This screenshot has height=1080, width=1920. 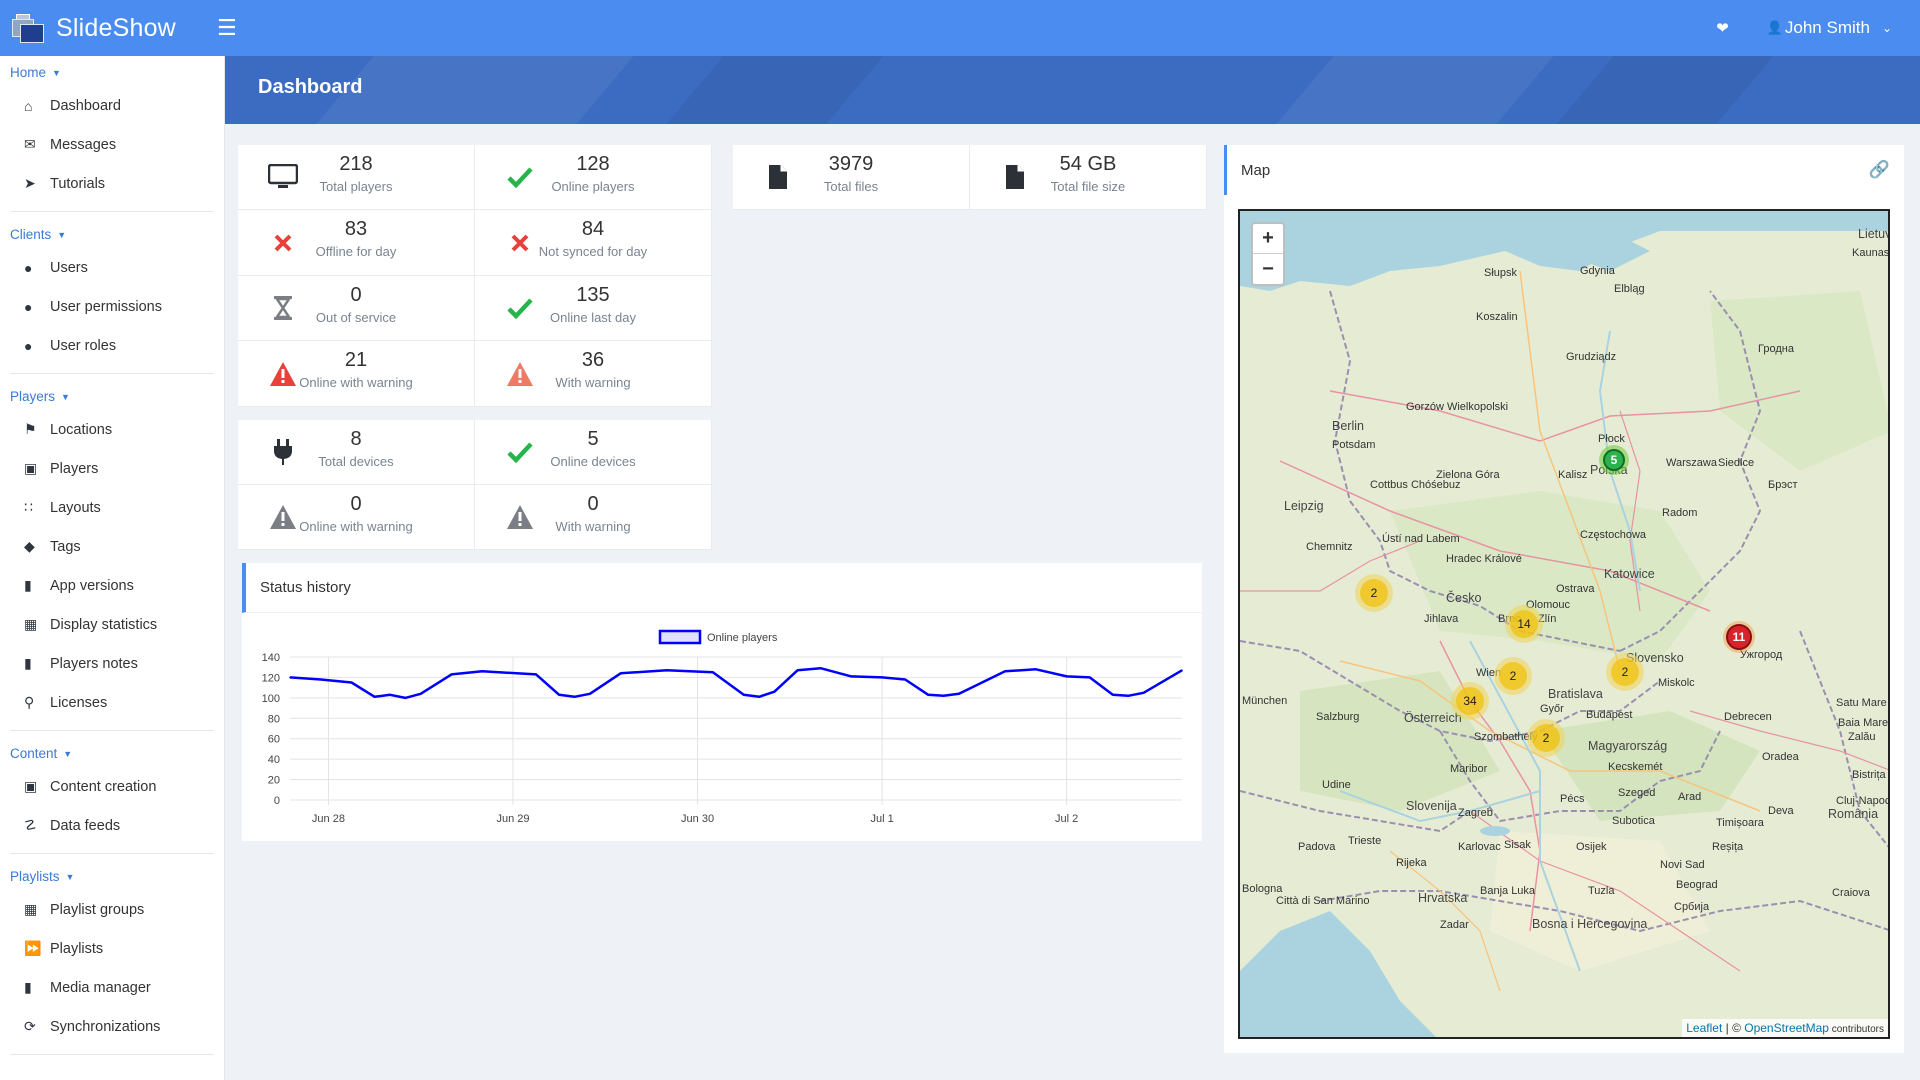 I want to click on sidebar-item-tags: ◆ Tags, so click(x=112, y=546).